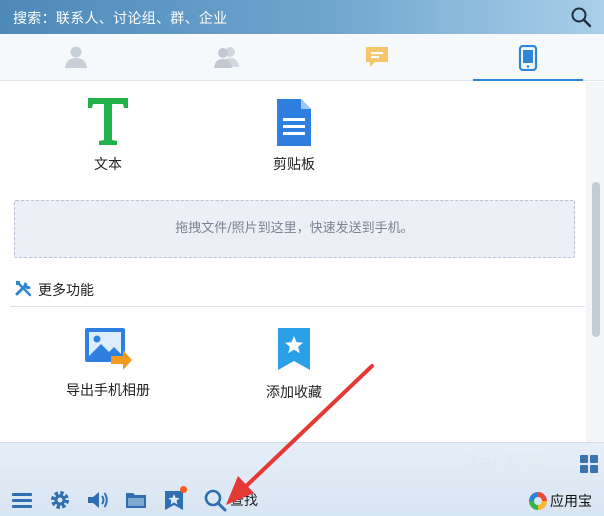 The width and height of the screenshot is (604, 516). I want to click on bookmark-star-icon, so click(294, 349).